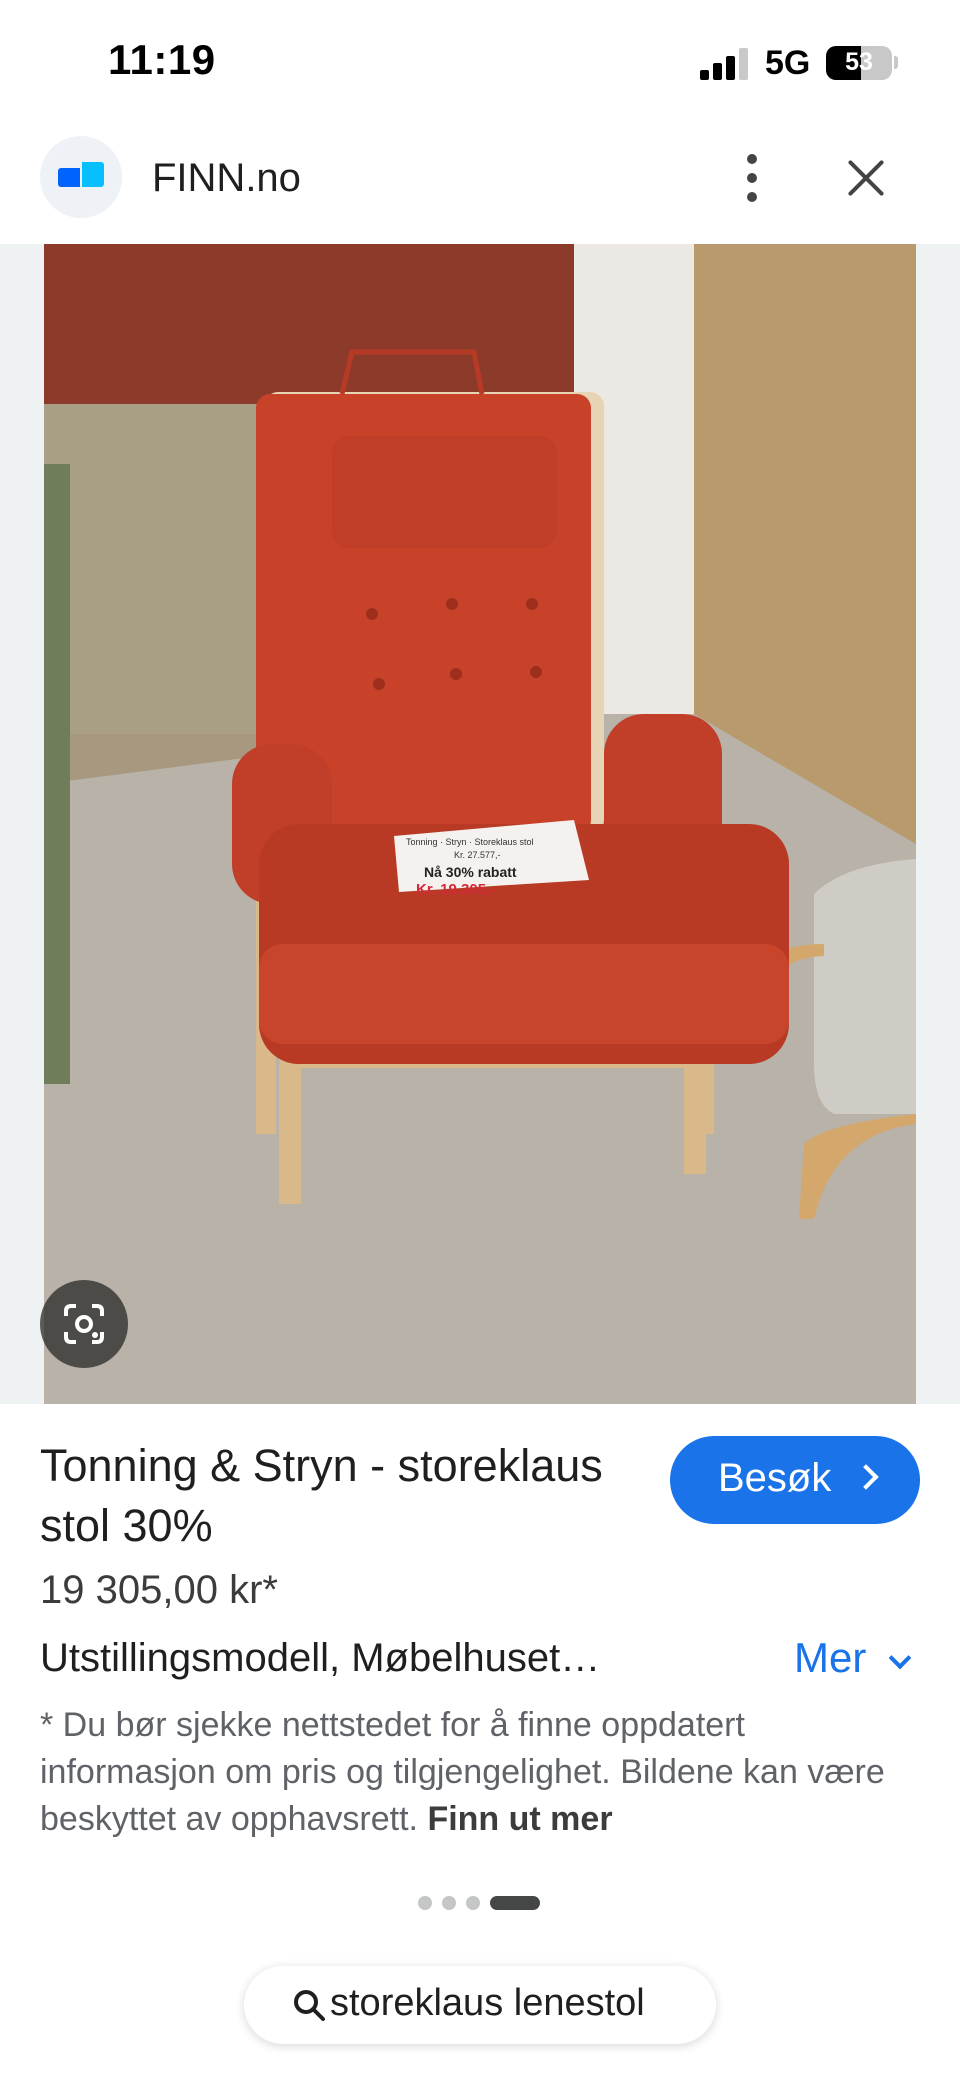 Image resolution: width=960 pixels, height=2078 pixels. I want to click on status-time: 11:19, so click(162, 59).